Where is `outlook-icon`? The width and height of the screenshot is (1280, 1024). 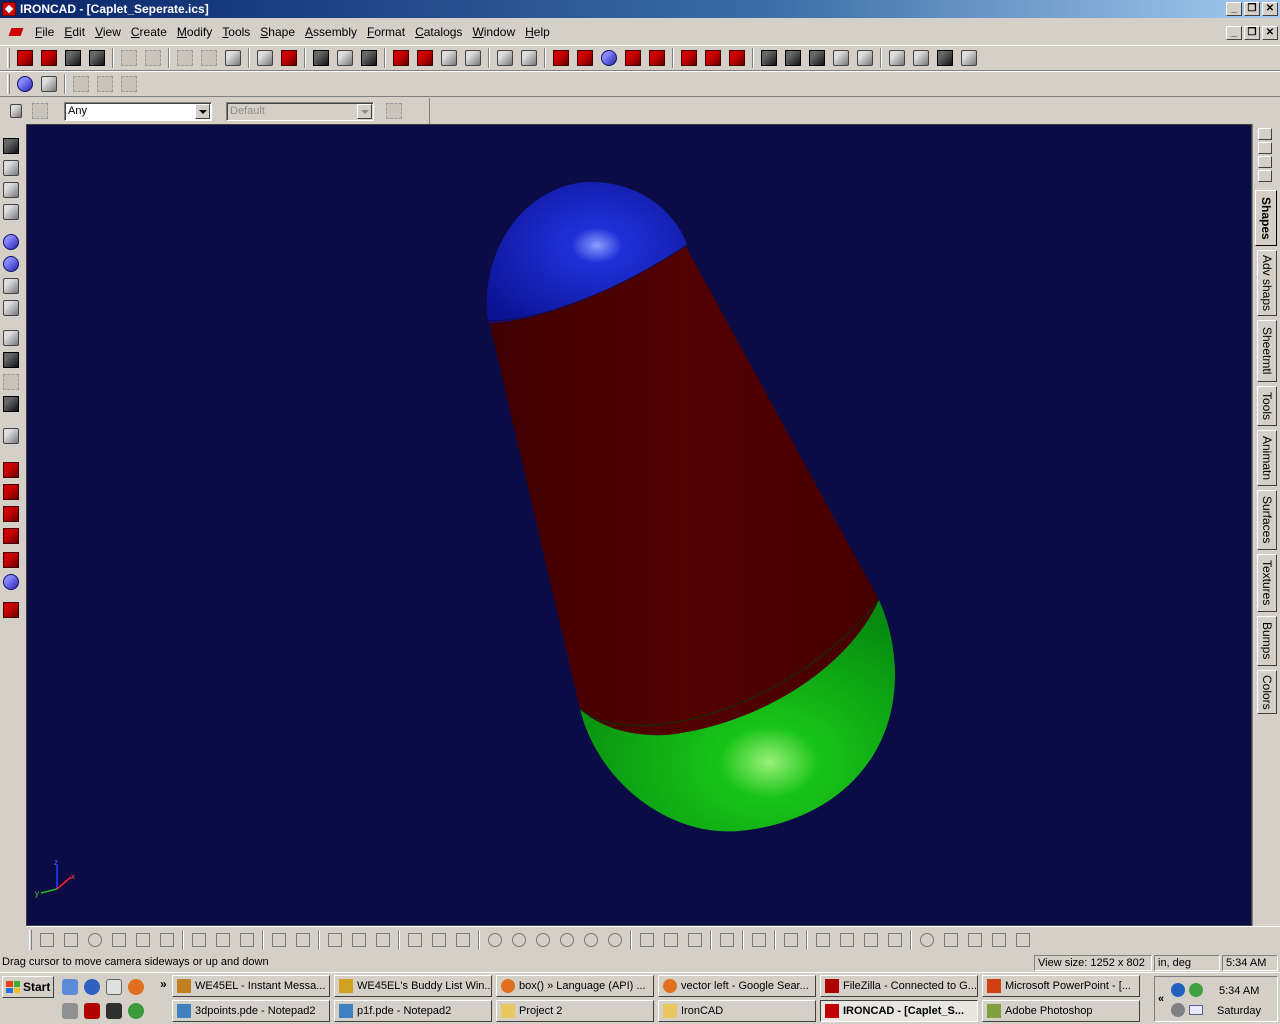 outlook-icon is located at coordinates (114, 987).